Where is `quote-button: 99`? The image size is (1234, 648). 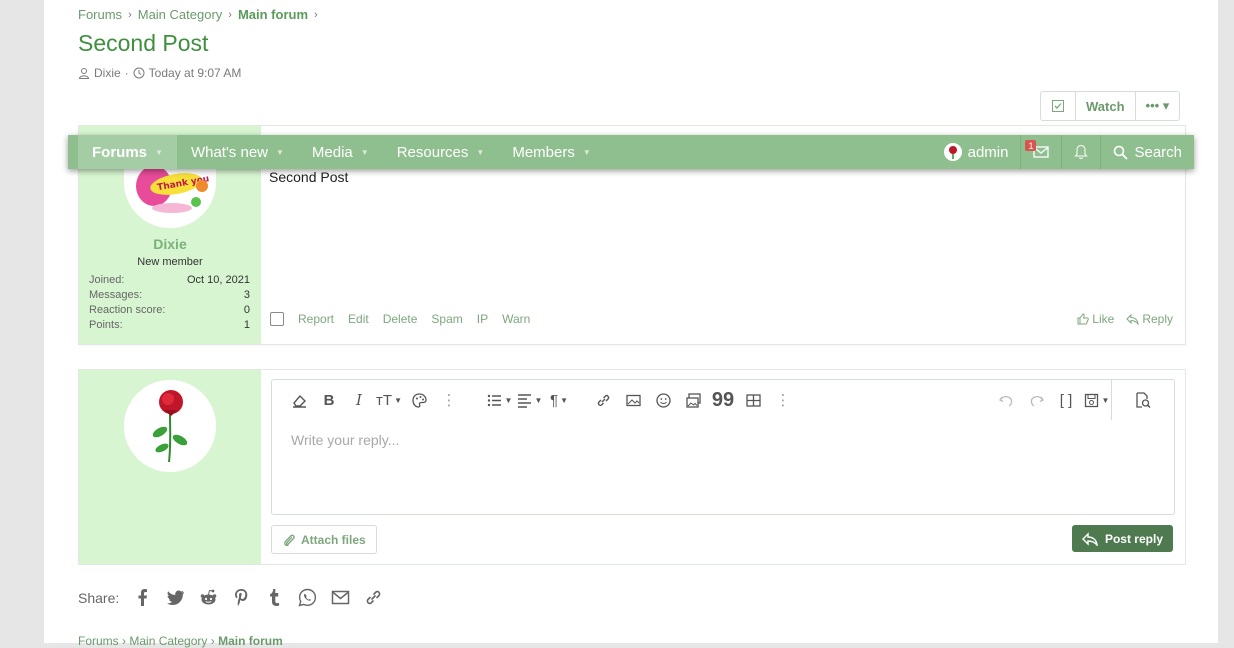 quote-button: 99 is located at coordinates (723, 400).